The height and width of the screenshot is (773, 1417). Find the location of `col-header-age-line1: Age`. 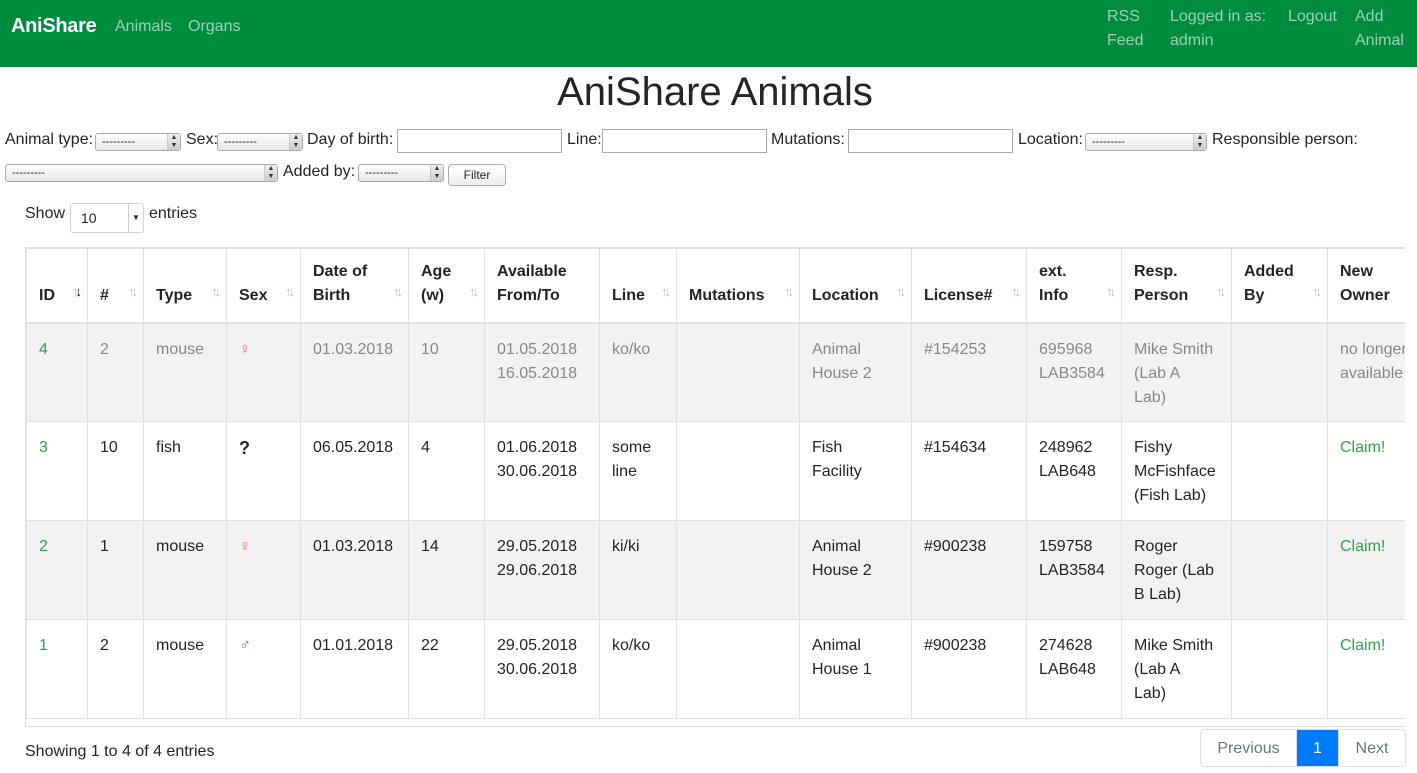

col-header-age-line1: Age is located at coordinates (436, 271).